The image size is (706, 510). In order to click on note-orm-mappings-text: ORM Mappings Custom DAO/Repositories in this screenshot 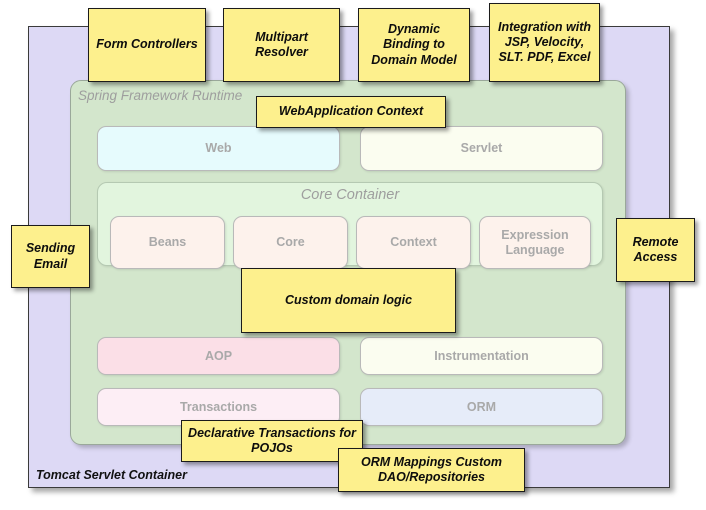, I will do `click(431, 469)`.